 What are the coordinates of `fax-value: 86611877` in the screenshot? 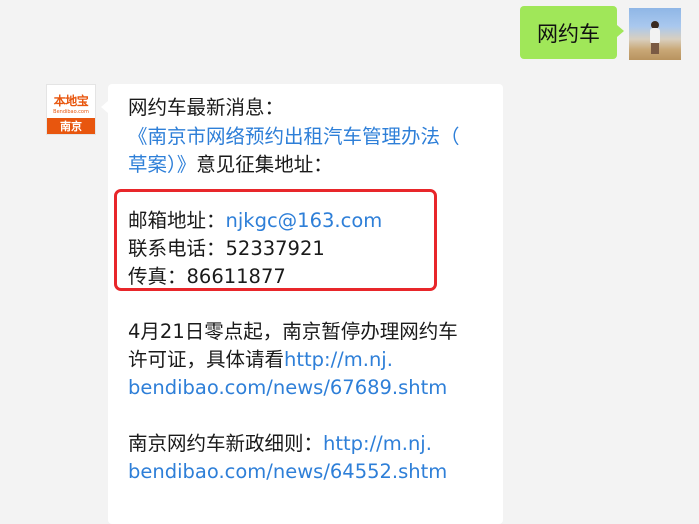 It's located at (236, 276).